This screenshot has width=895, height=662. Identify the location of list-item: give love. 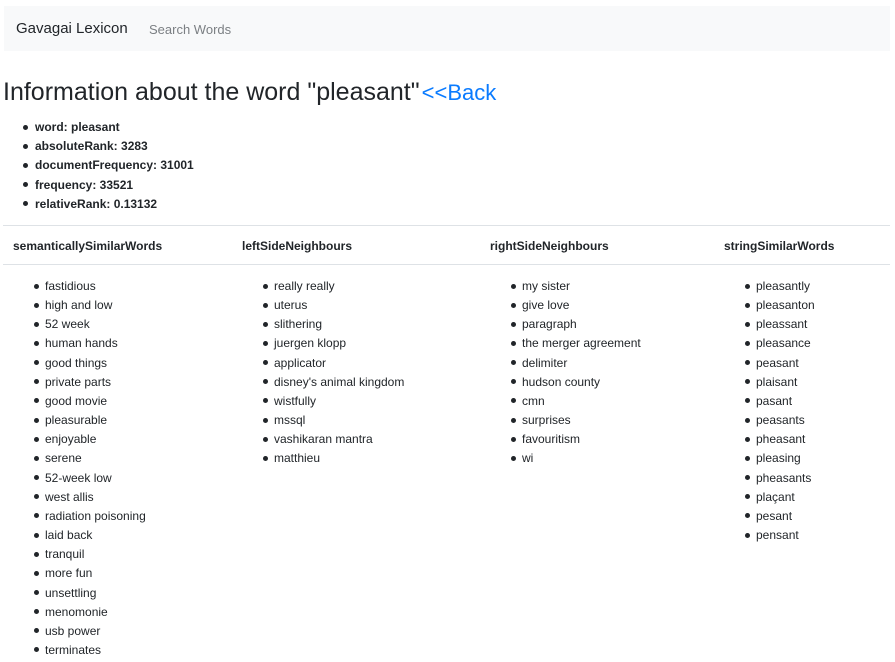
(576, 305).